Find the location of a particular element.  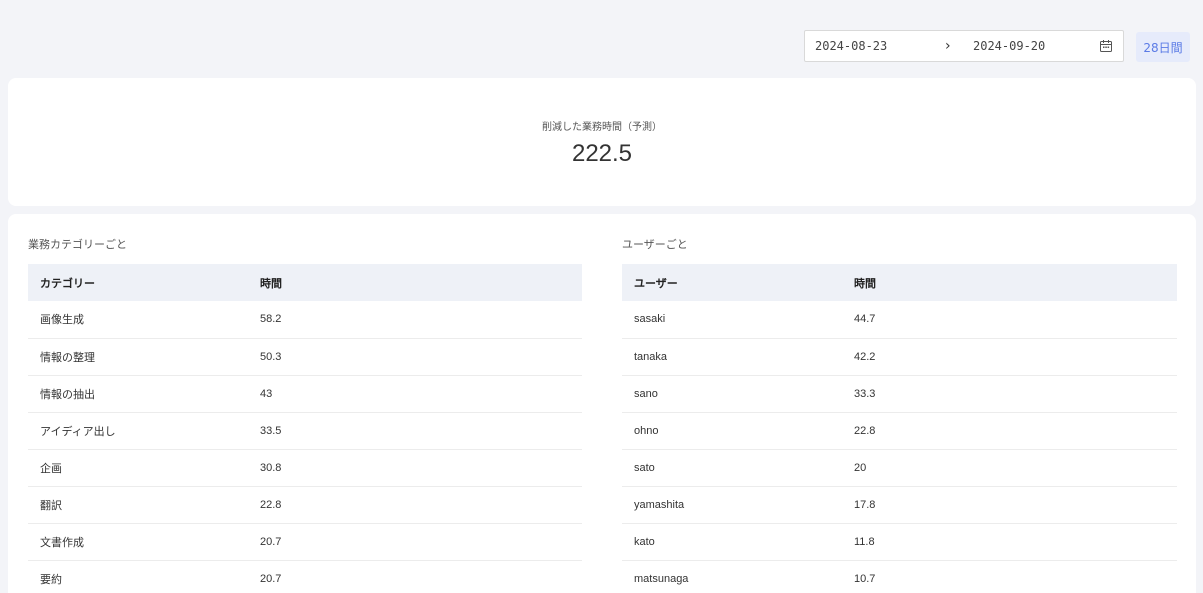

table-row: sasaki 44.7 is located at coordinates (899, 320).